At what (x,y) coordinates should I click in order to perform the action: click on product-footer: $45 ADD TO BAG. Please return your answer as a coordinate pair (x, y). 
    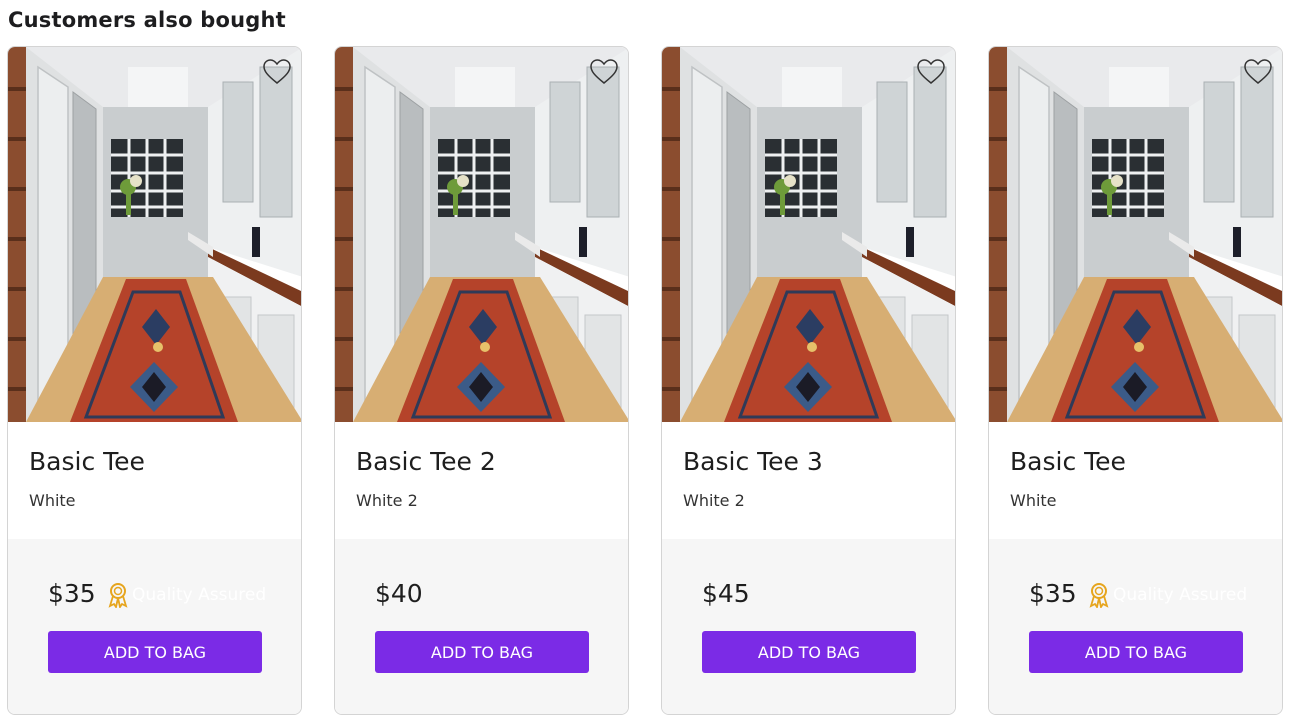
    Looking at the image, I should click on (808, 626).